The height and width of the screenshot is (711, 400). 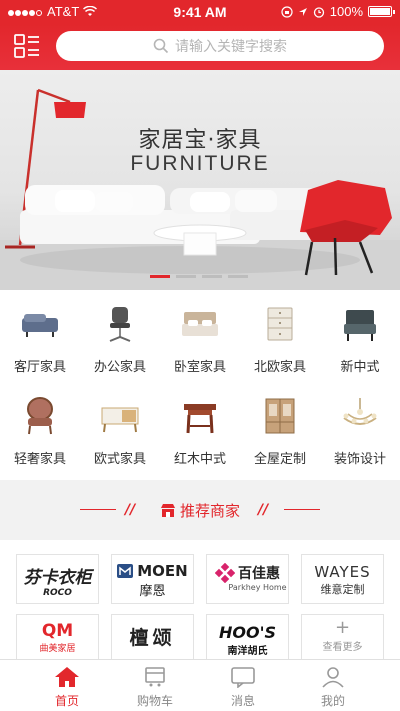 I want to click on alarm-icon, so click(x=318, y=12).